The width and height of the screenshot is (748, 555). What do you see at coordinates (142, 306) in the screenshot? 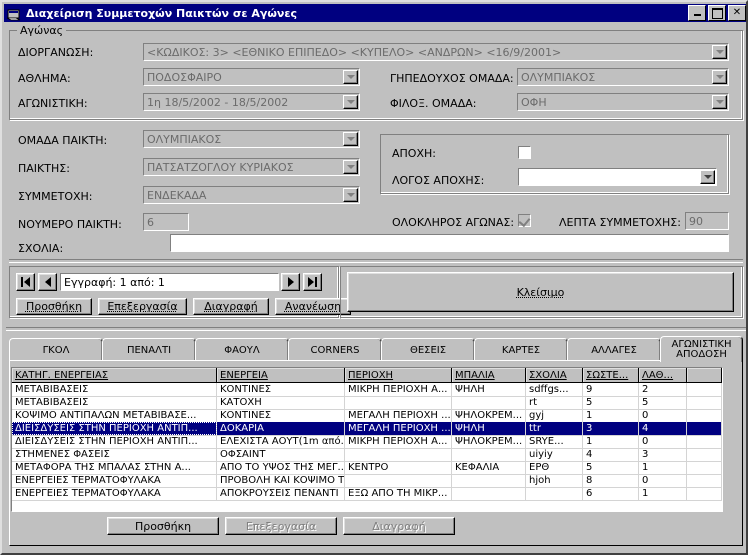
I see `edit-record-button: Επεξεργασία` at bounding box center [142, 306].